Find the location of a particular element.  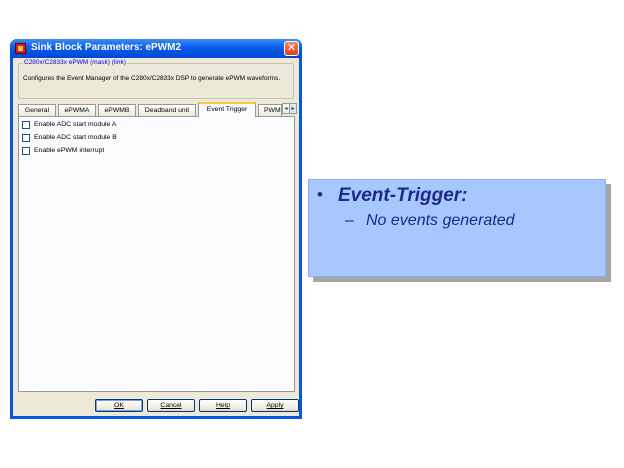

app-icon is located at coordinates (20, 48).